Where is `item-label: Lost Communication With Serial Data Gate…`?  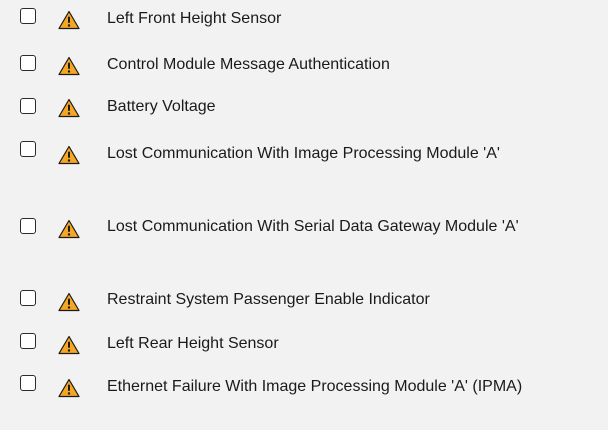
item-label: Lost Communication With Serial Data Gate… is located at coordinates (313, 226).